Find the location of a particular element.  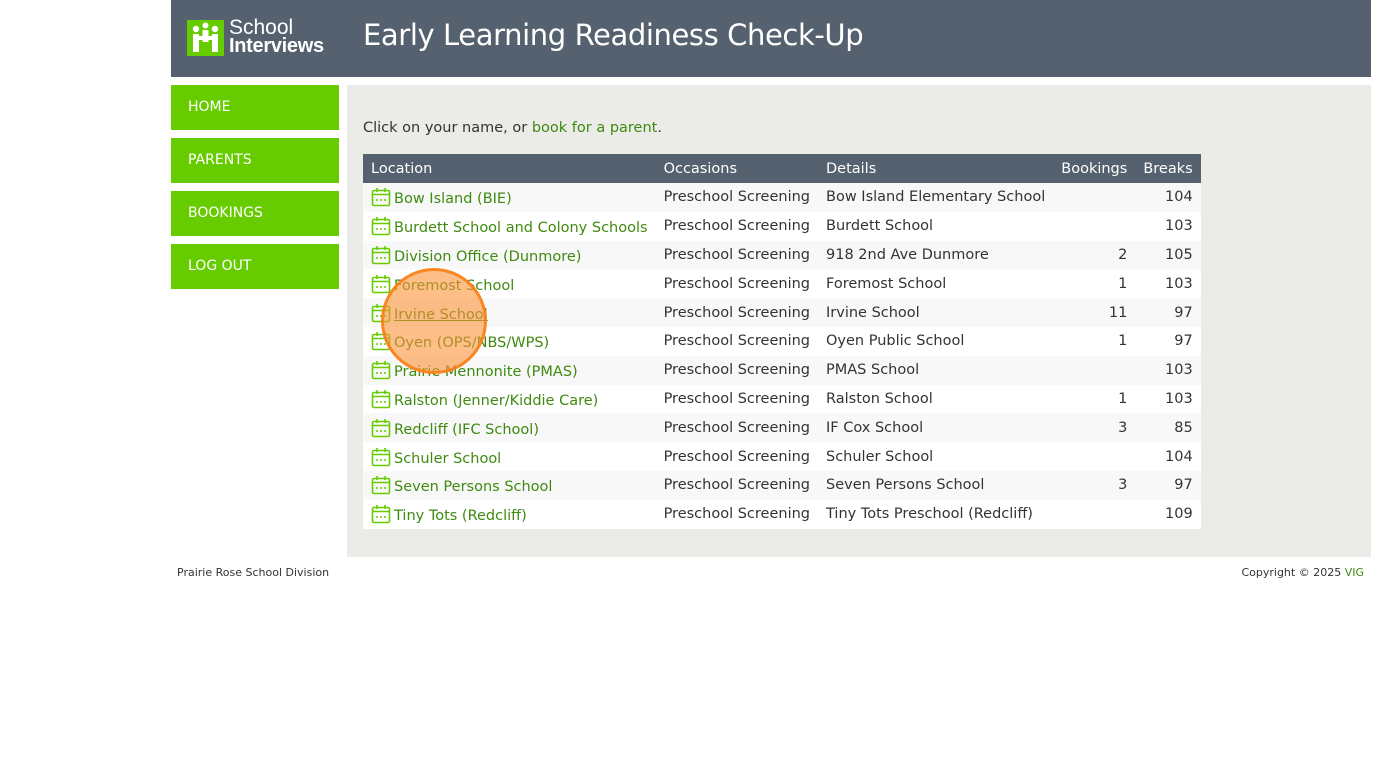

column-header-breaks: Breaks is located at coordinates (1168, 168).